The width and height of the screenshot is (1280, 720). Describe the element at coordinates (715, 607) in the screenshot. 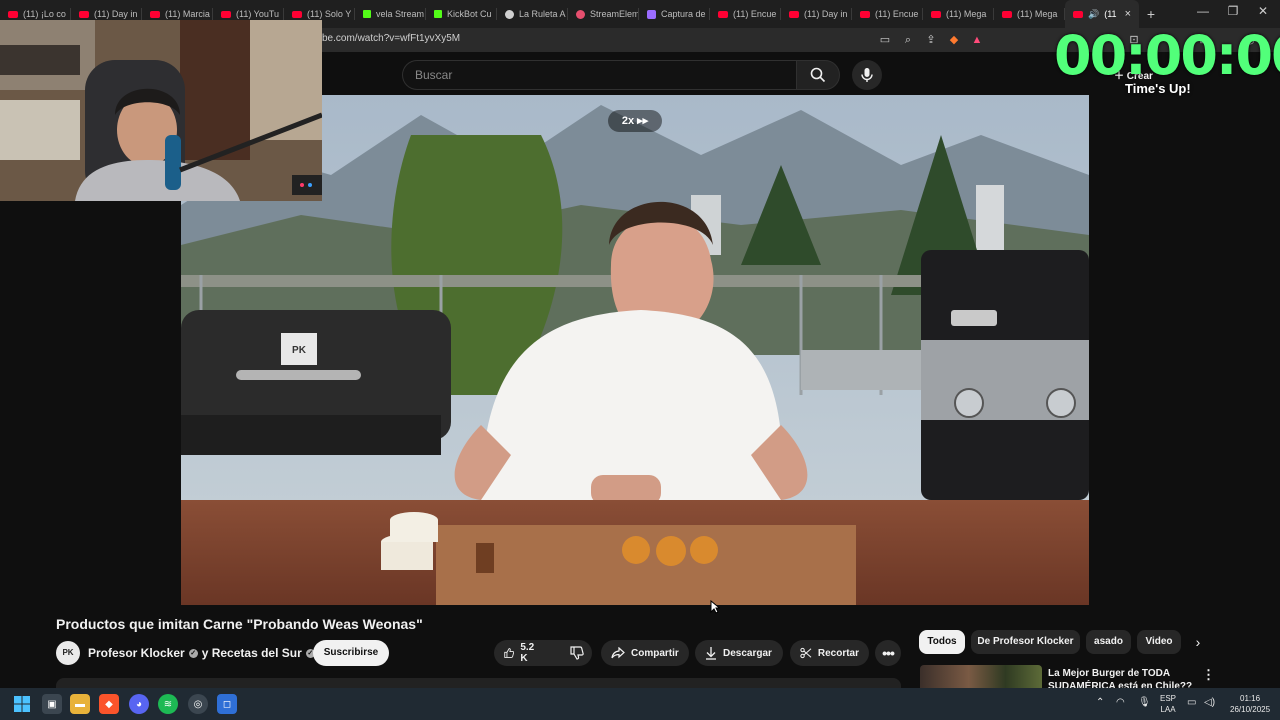

I see `mouse-cursor-icon` at that location.